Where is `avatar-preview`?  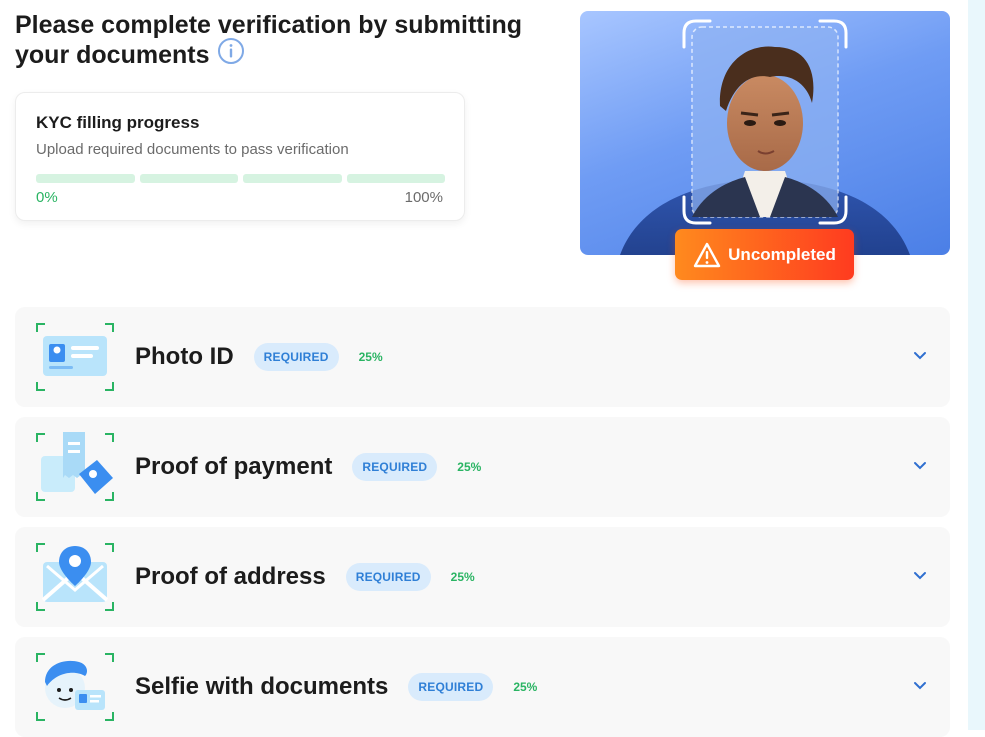
avatar-preview is located at coordinates (765, 133).